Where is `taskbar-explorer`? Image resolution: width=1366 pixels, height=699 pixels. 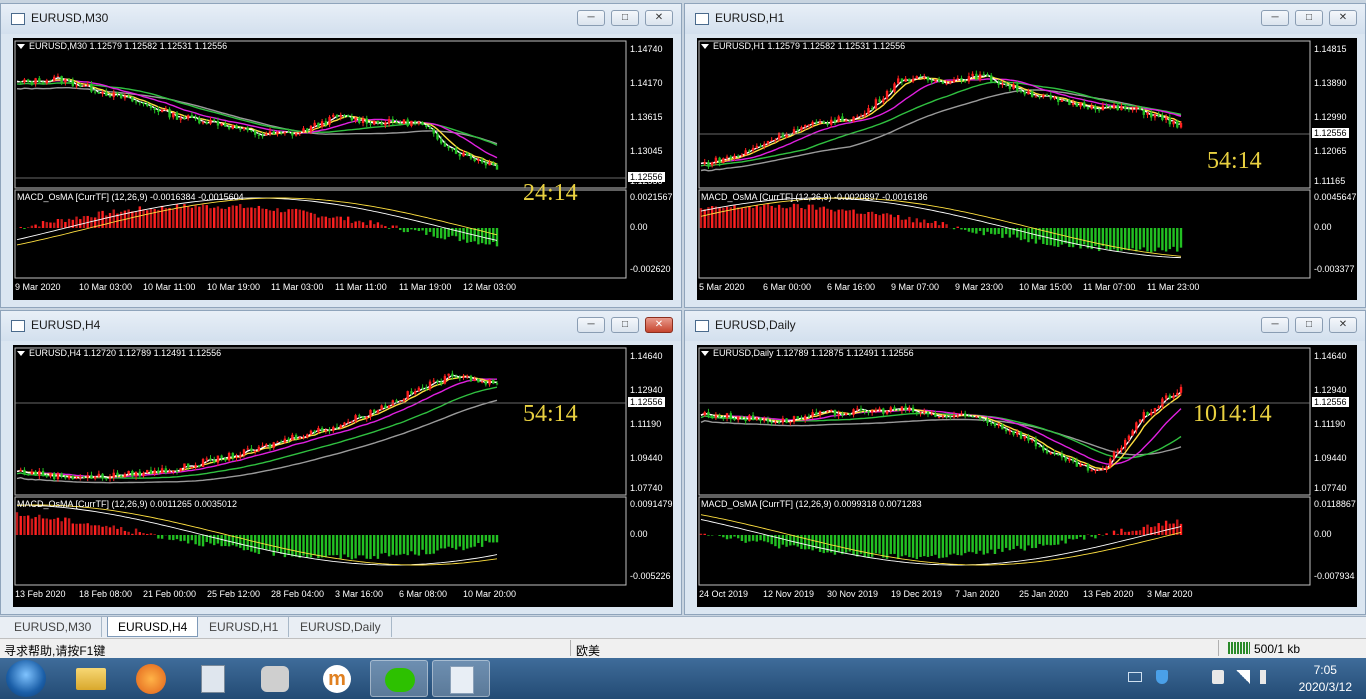
taskbar-explorer is located at coordinates (91, 678).